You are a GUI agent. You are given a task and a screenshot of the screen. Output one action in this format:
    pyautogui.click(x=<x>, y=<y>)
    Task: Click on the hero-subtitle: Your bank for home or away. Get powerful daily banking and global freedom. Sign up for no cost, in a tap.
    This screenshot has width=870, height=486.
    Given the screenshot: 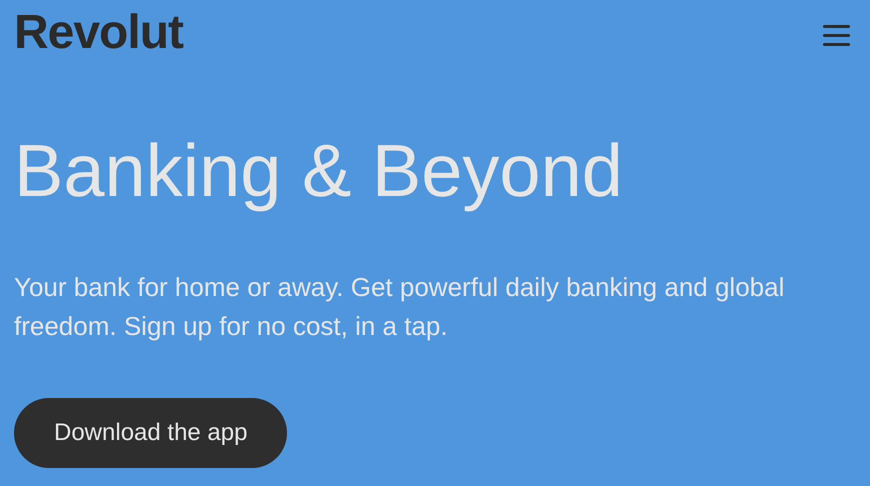 What is the action you would take?
    pyautogui.click(x=400, y=307)
    